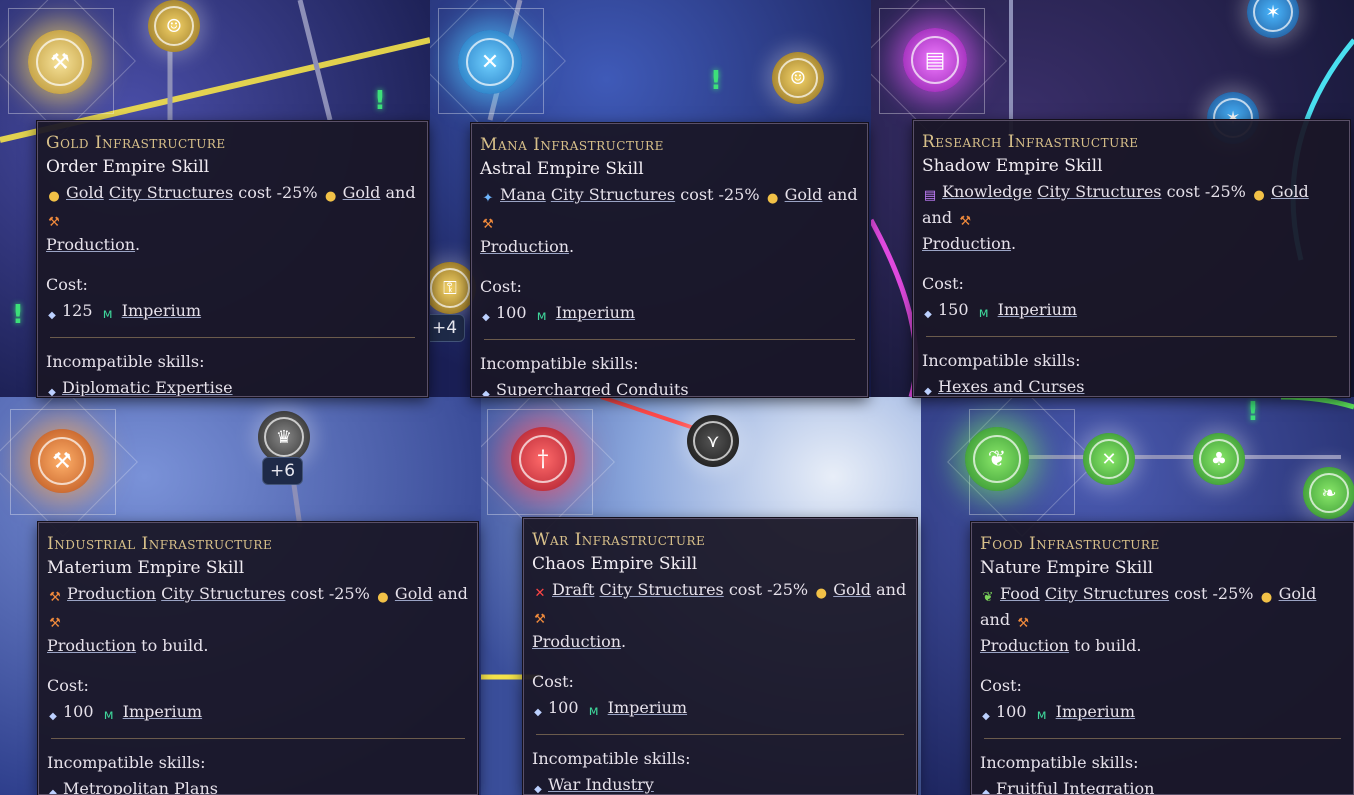  What do you see at coordinates (1219, 459) in the screenshot?
I see `skill-node: ♣` at bounding box center [1219, 459].